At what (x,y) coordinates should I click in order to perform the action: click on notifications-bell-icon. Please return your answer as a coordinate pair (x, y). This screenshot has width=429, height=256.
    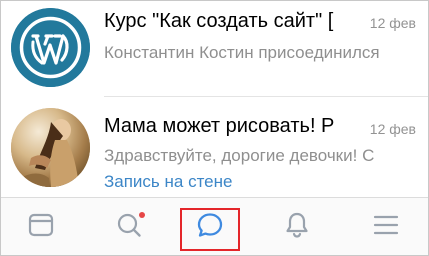
    Looking at the image, I should click on (297, 227).